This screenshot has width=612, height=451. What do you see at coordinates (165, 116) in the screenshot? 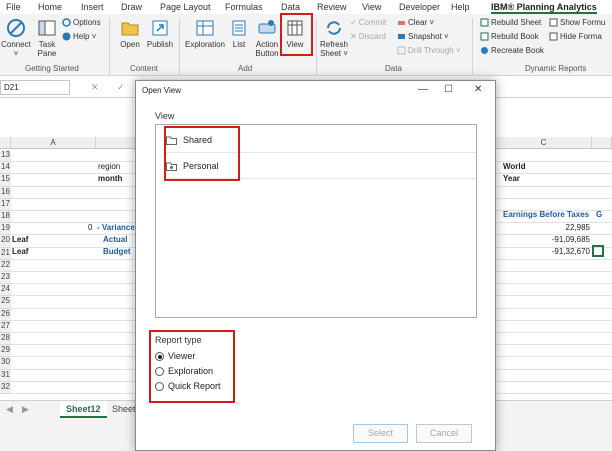
I see `view-section-label: View` at bounding box center [165, 116].